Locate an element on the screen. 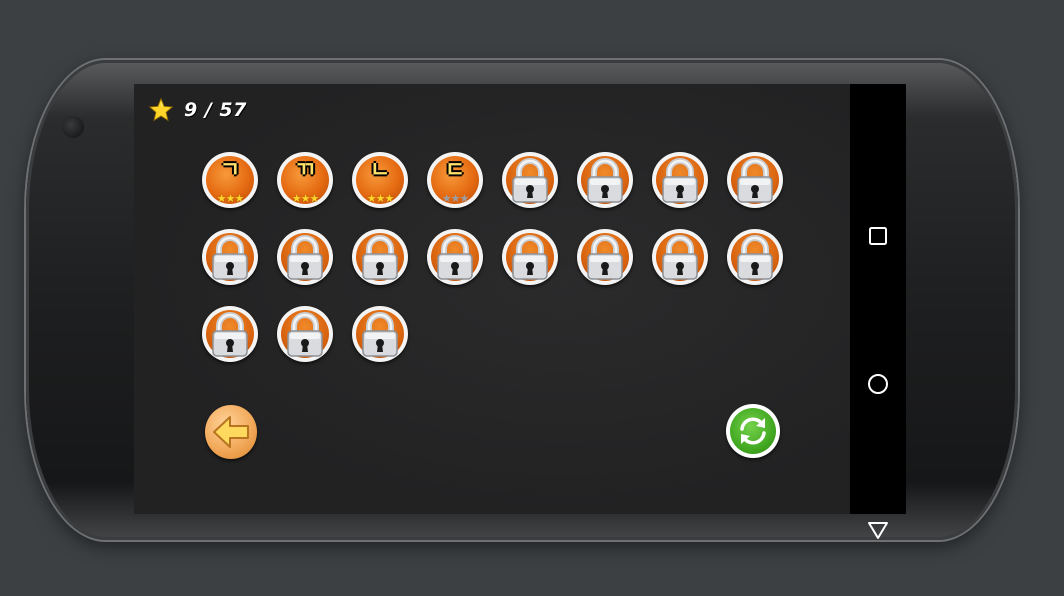  refresh-icon is located at coordinates (753, 431).